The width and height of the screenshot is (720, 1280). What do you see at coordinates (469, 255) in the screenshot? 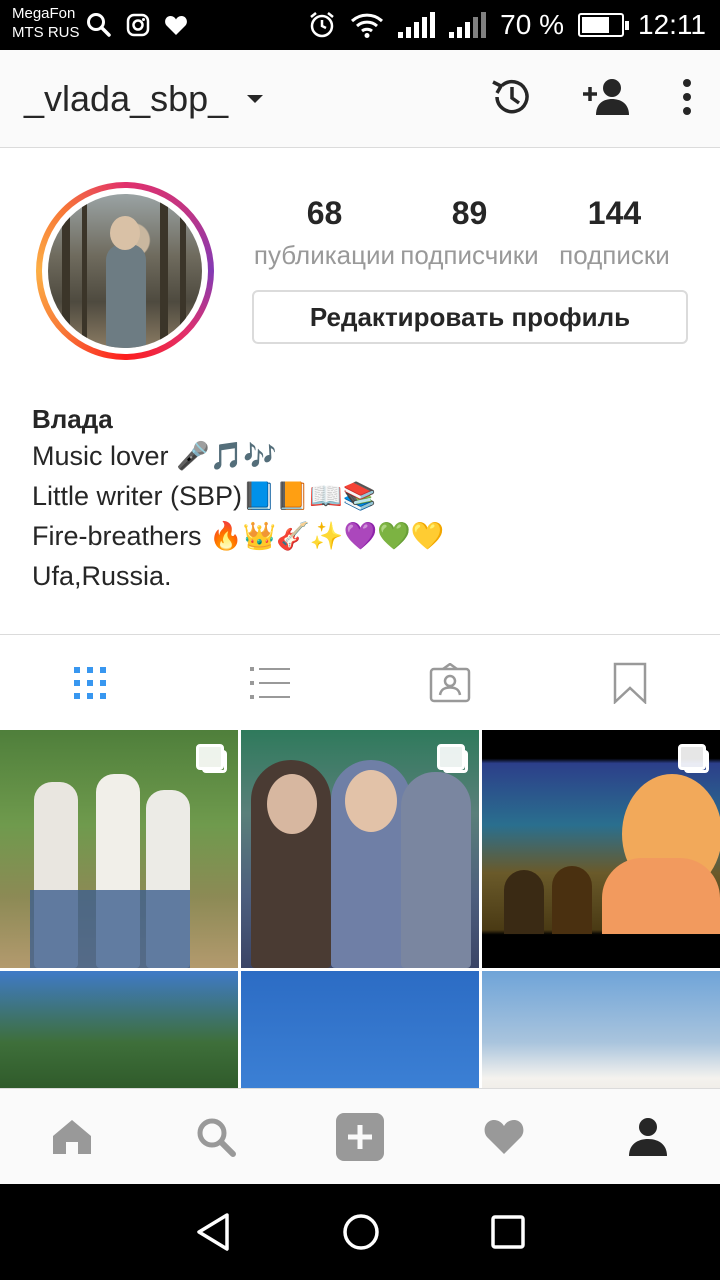
I see `stat-label: подписчики` at bounding box center [469, 255].